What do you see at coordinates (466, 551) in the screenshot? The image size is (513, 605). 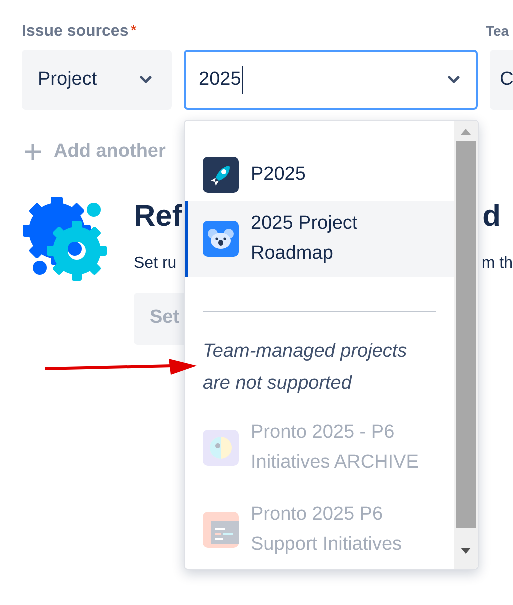 I see `scroll-down-arrow-icon` at bounding box center [466, 551].